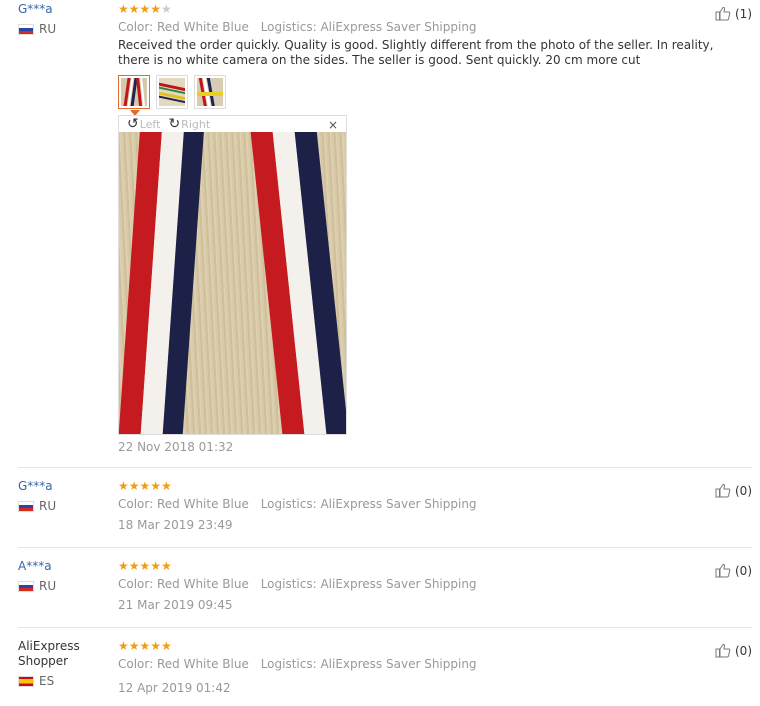 Image resolution: width=760 pixels, height=706 pixels. What do you see at coordinates (174, 124) in the screenshot?
I see `rotate-right-icon: ↻` at bounding box center [174, 124].